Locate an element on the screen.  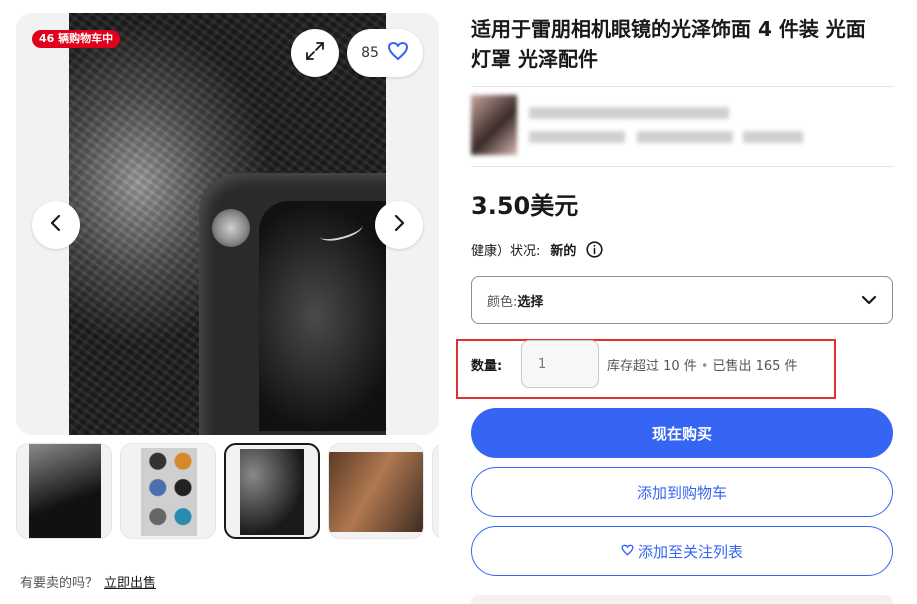
info-icon is located at coordinates (595, 249).